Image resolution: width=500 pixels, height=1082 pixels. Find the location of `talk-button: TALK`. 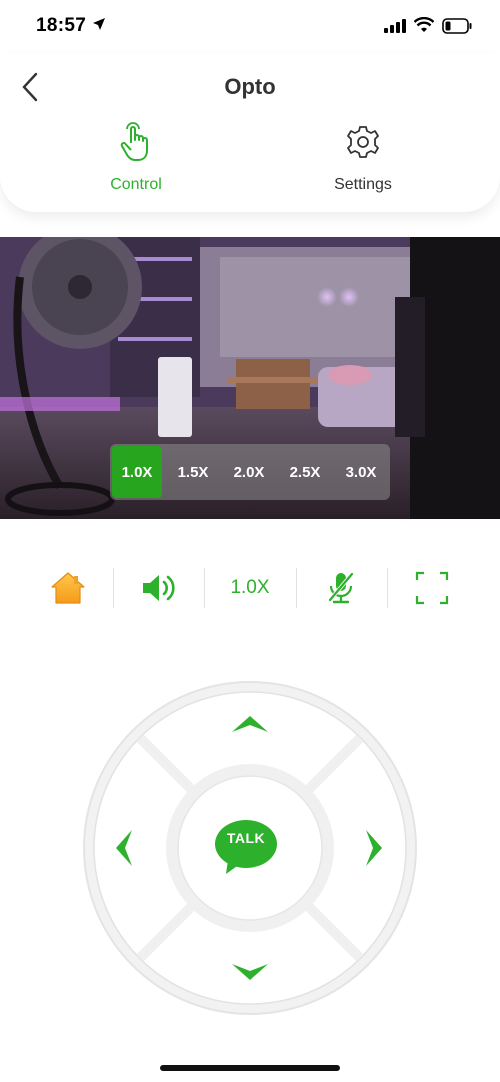

talk-button: TALK is located at coordinates (250, 848).